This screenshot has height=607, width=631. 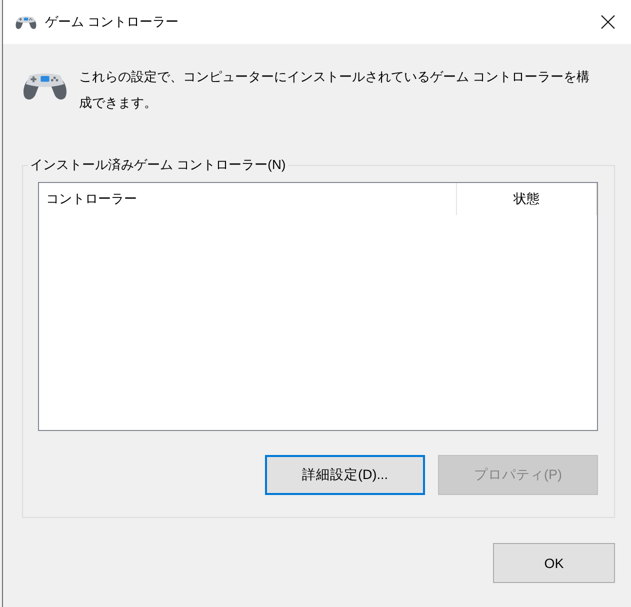 What do you see at coordinates (158, 165) in the screenshot?
I see `group-label: インストール済みゲーム コントローラー(N)` at bounding box center [158, 165].